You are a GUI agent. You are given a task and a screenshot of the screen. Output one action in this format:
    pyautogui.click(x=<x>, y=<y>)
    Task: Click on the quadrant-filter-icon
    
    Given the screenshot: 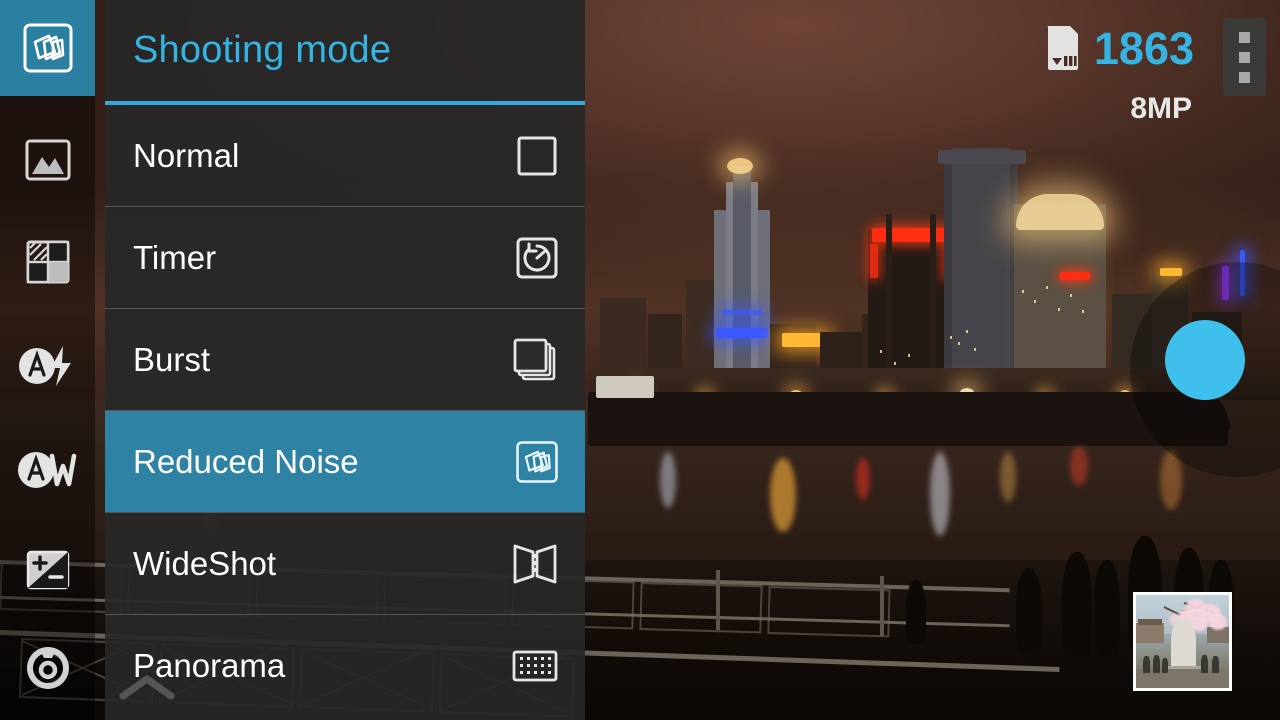 What is the action you would take?
    pyautogui.click(x=47, y=262)
    